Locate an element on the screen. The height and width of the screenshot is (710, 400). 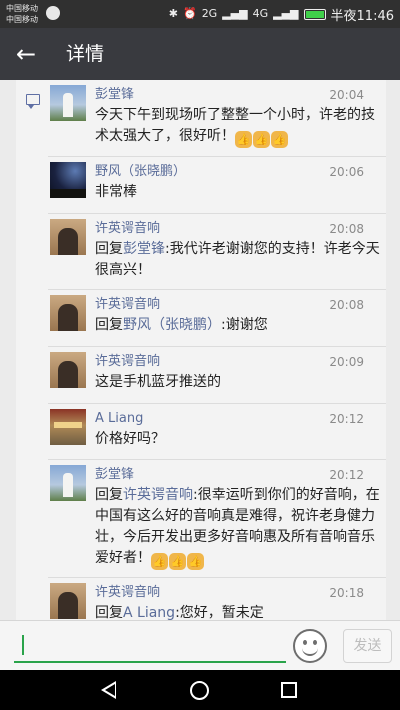
comment-body: :您好，暂未定 is located at coordinates (219, 612).